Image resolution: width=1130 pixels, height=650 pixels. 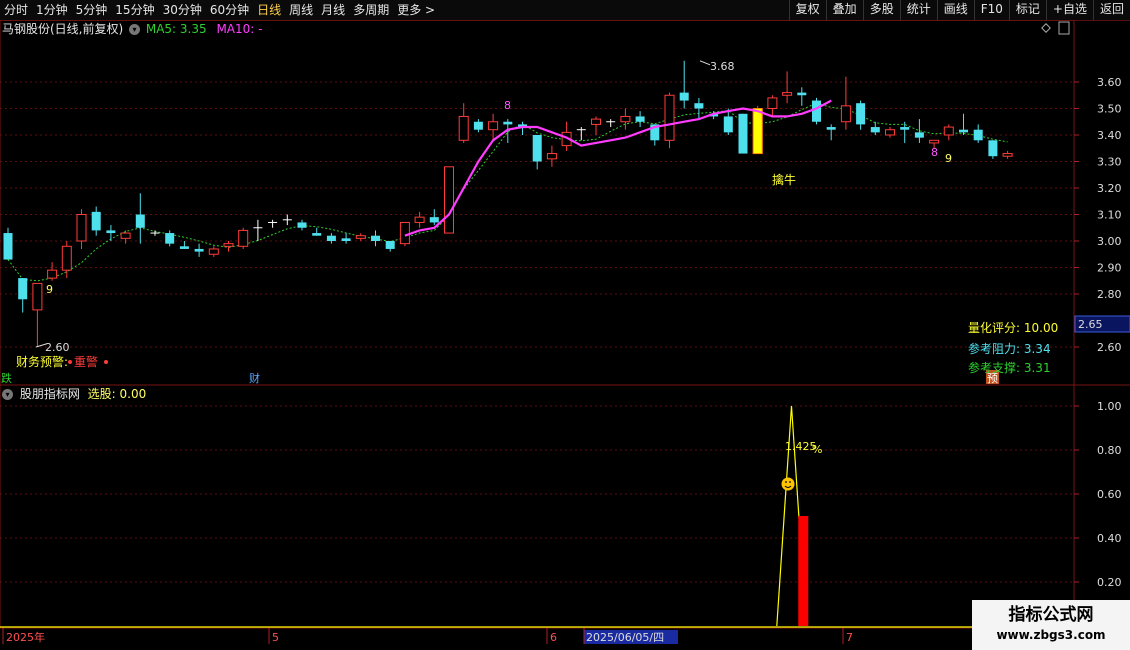 I want to click on period-item-3: 15分钟, so click(x=134, y=10).